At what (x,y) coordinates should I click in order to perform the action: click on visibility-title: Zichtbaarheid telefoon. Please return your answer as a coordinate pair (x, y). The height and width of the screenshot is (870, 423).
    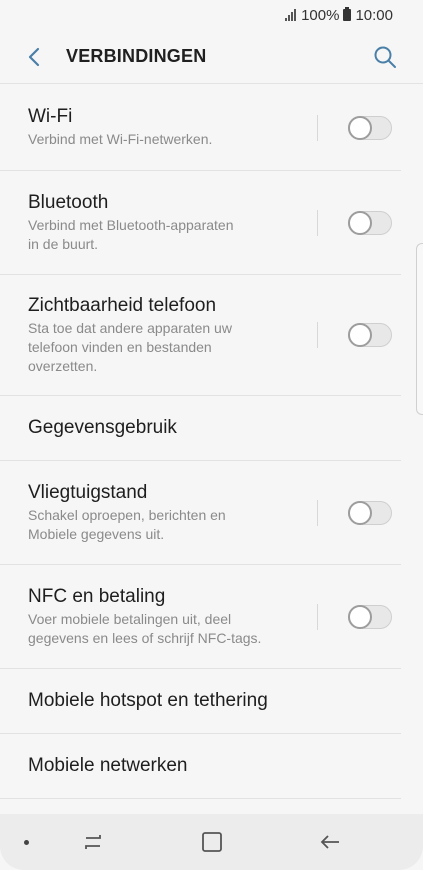
    Looking at the image, I should click on (122, 305).